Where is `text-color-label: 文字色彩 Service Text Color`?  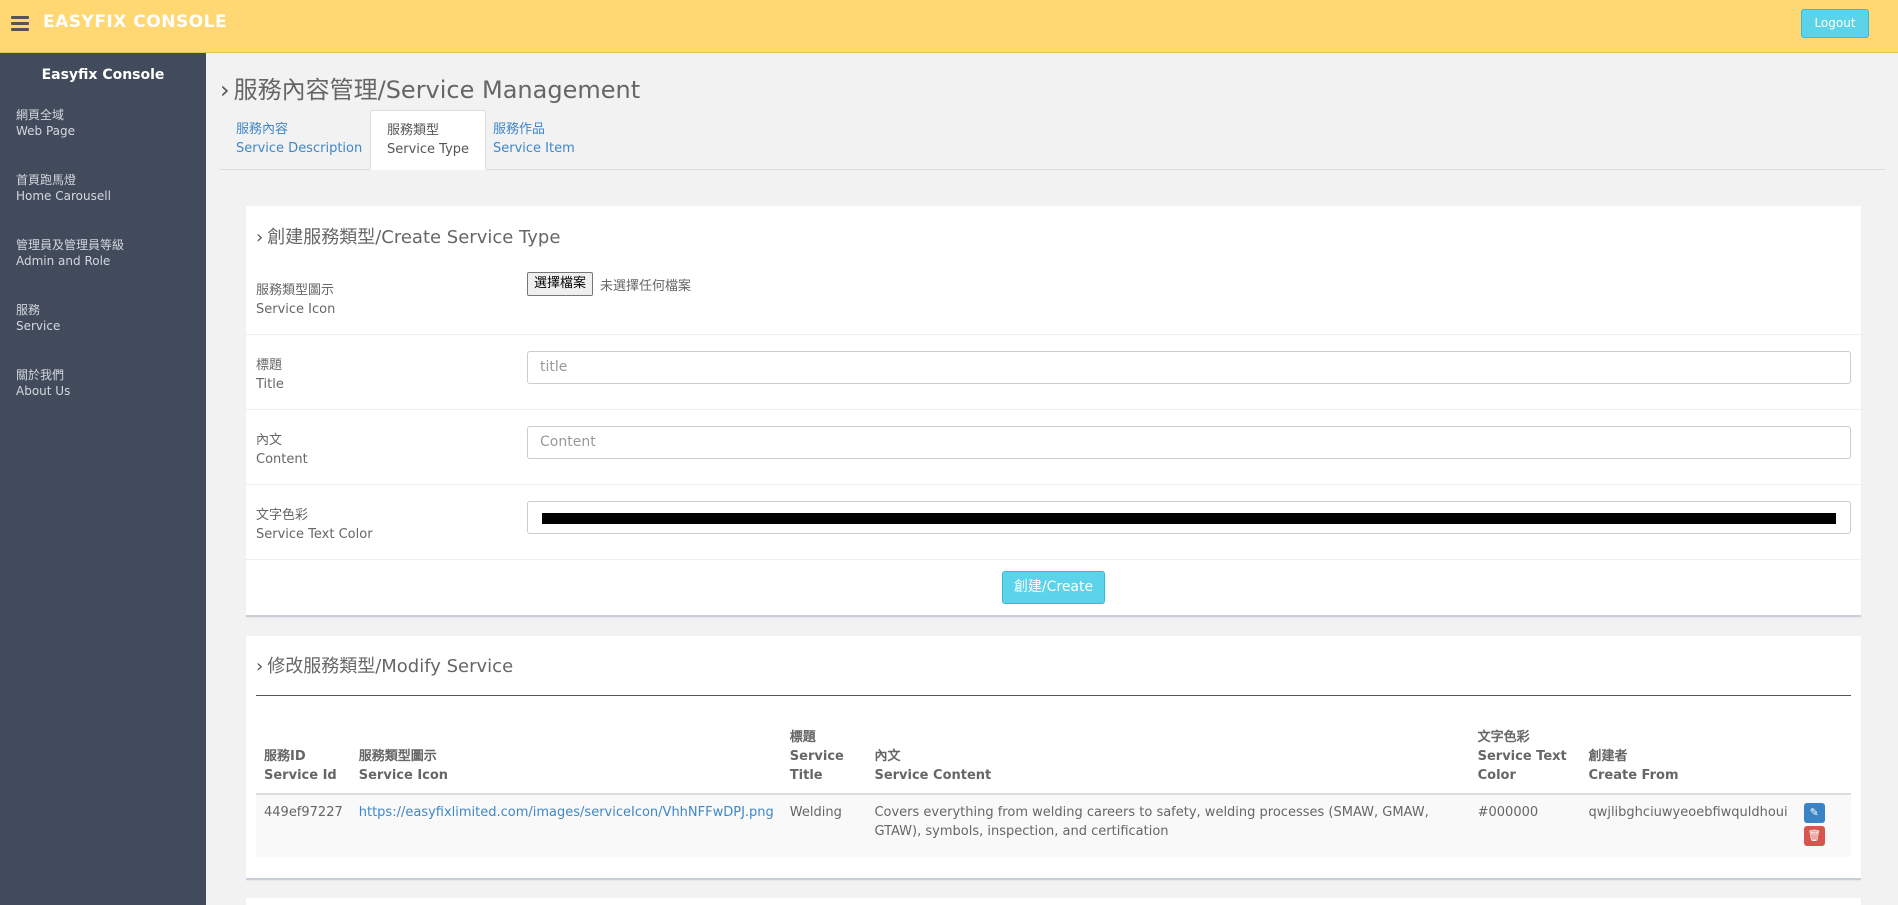
text-color-label: 文字色彩 Service Text Color is located at coordinates (314, 525).